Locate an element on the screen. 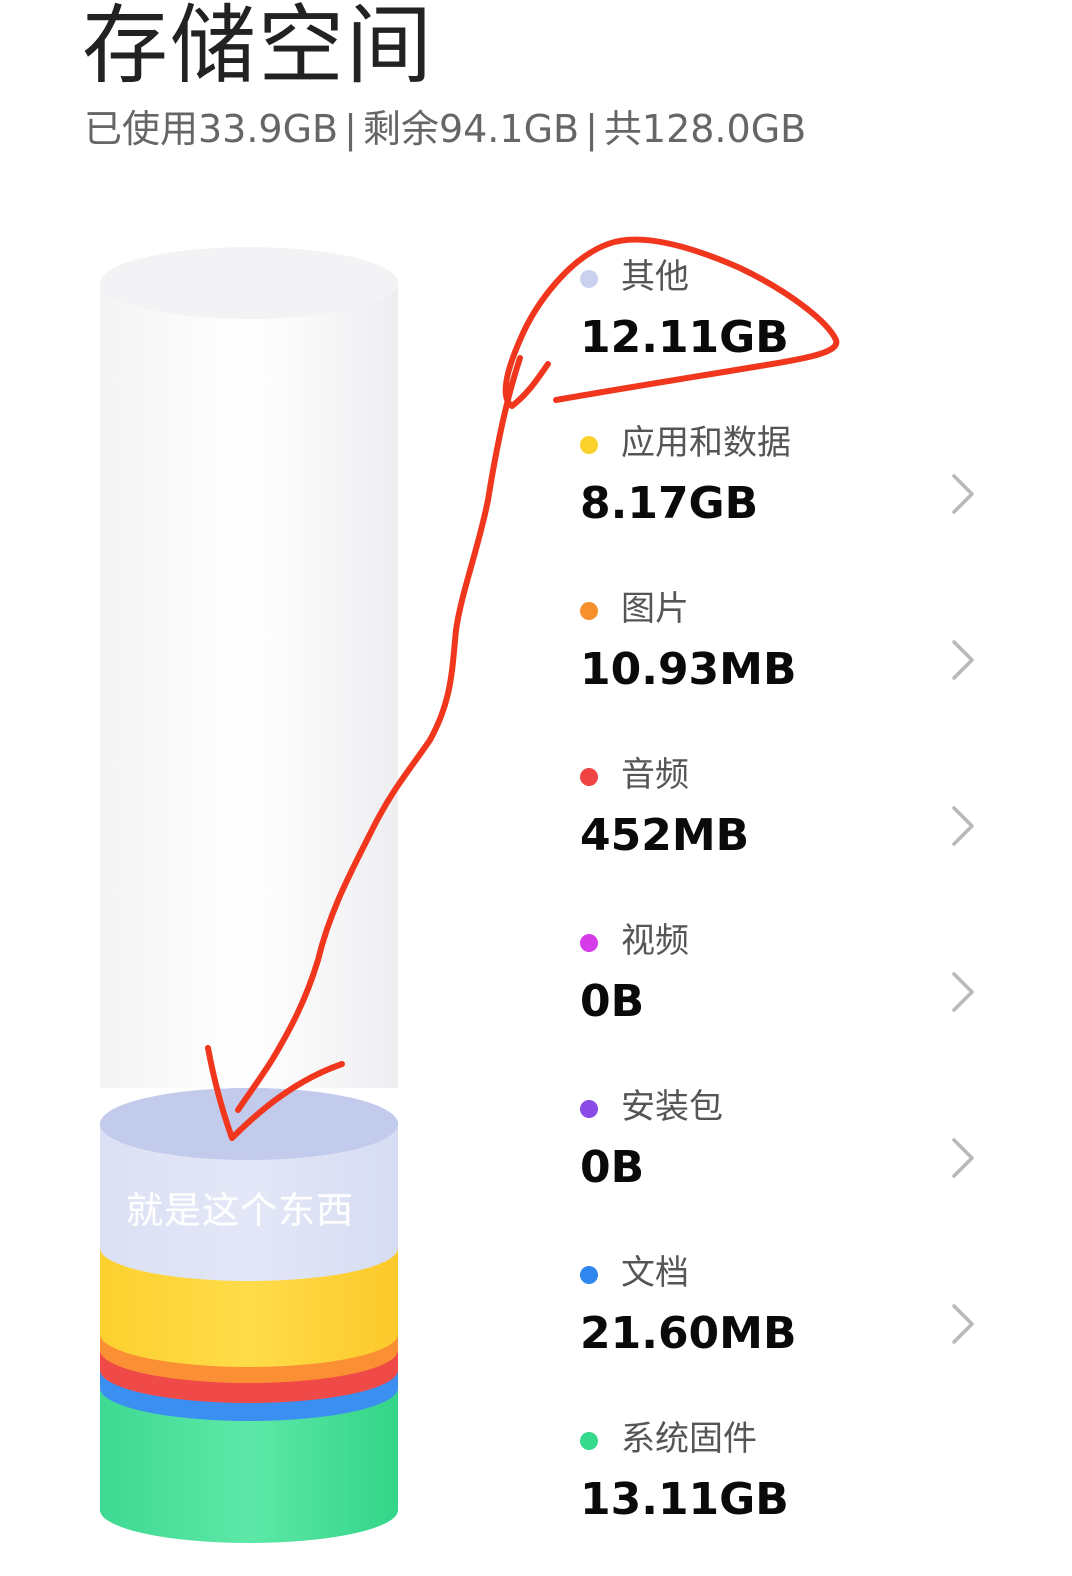 The width and height of the screenshot is (1072, 1576). category-size: 452MB is located at coordinates (665, 835).